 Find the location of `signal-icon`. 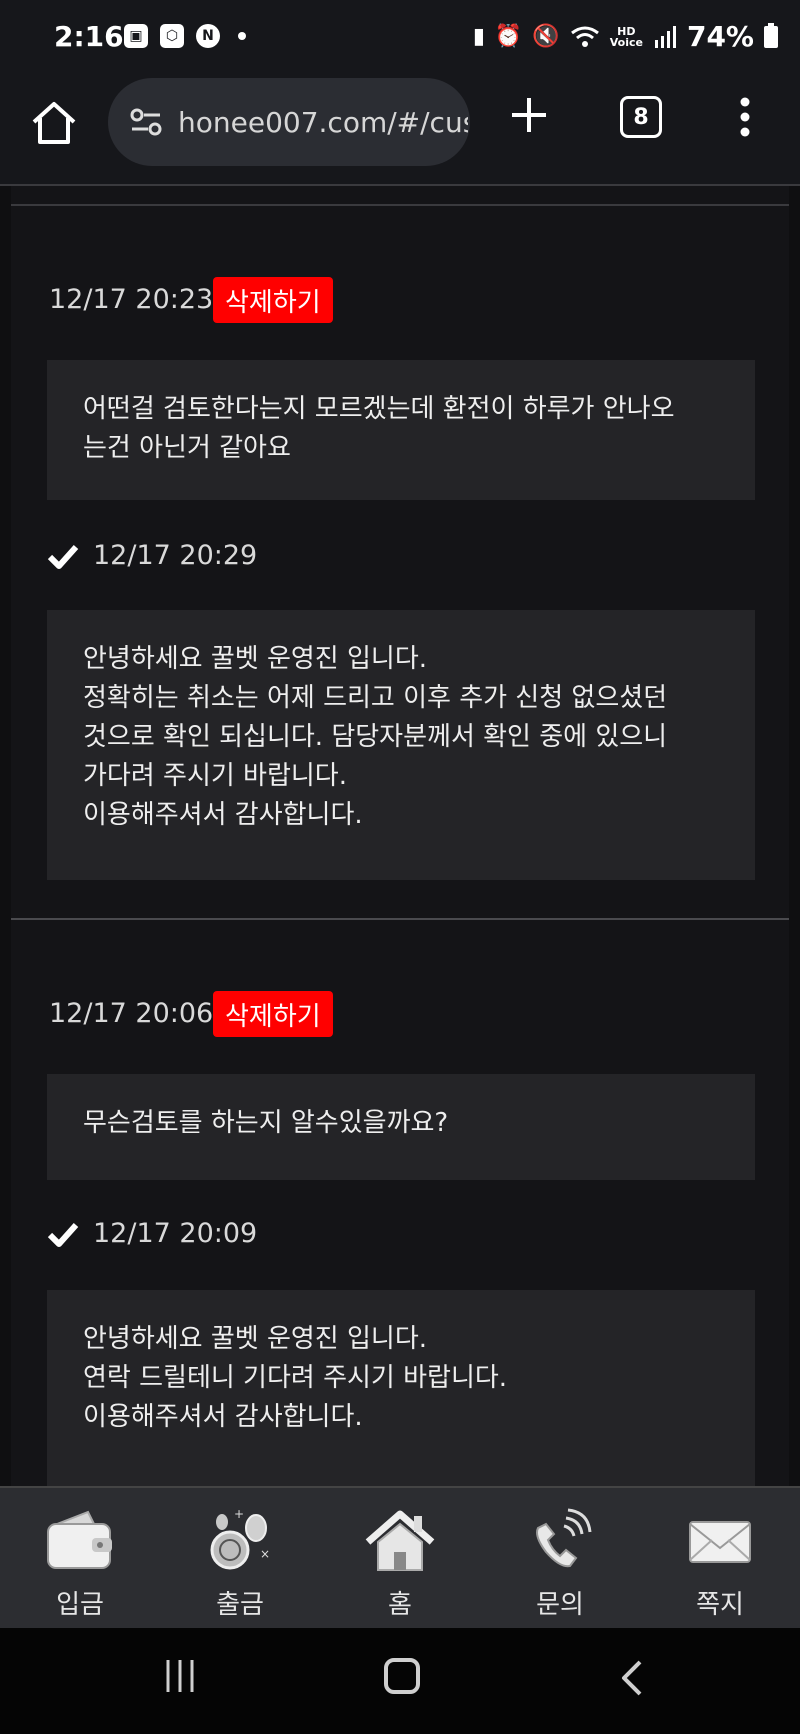

signal-icon is located at coordinates (665, 36).